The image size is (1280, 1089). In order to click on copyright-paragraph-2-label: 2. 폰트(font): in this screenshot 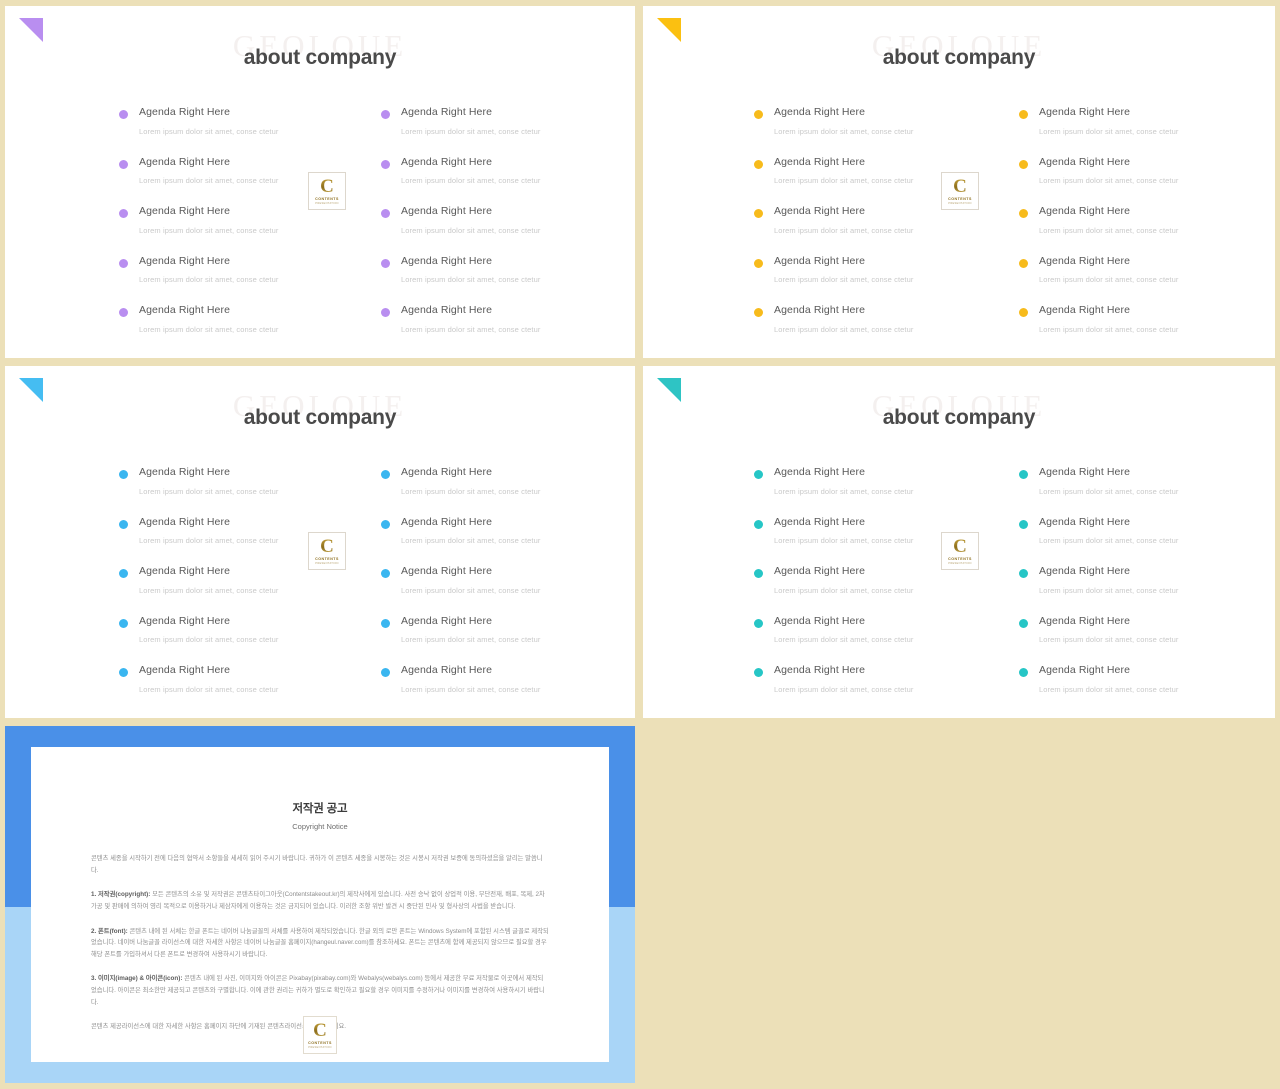, I will do `click(109, 931)`.